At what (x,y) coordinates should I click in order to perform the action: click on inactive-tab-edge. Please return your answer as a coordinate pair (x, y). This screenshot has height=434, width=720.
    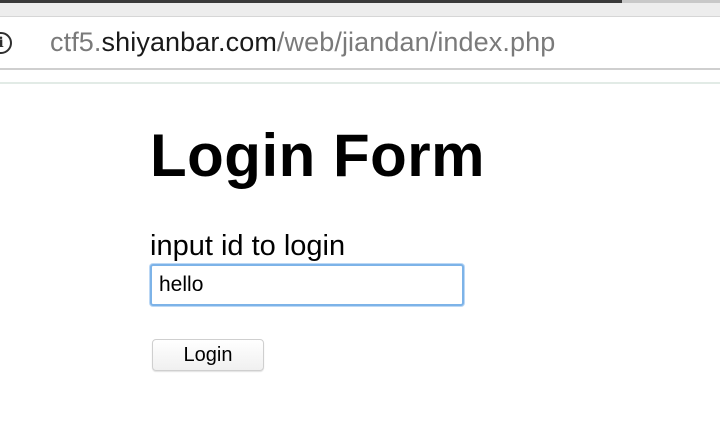
    Looking at the image, I should click on (671, 1).